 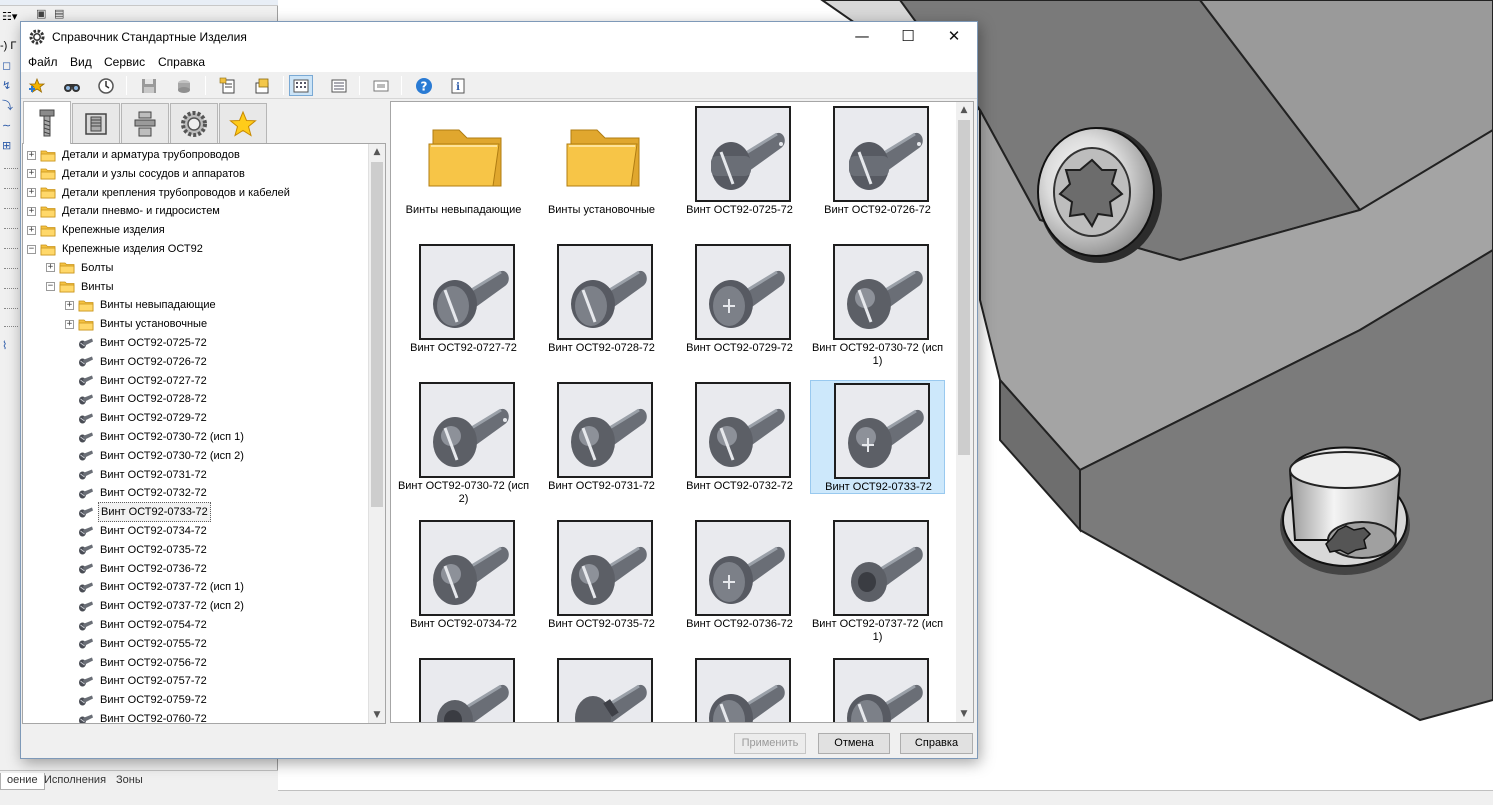 I want to click on properties-icon, so click(x=228, y=85).